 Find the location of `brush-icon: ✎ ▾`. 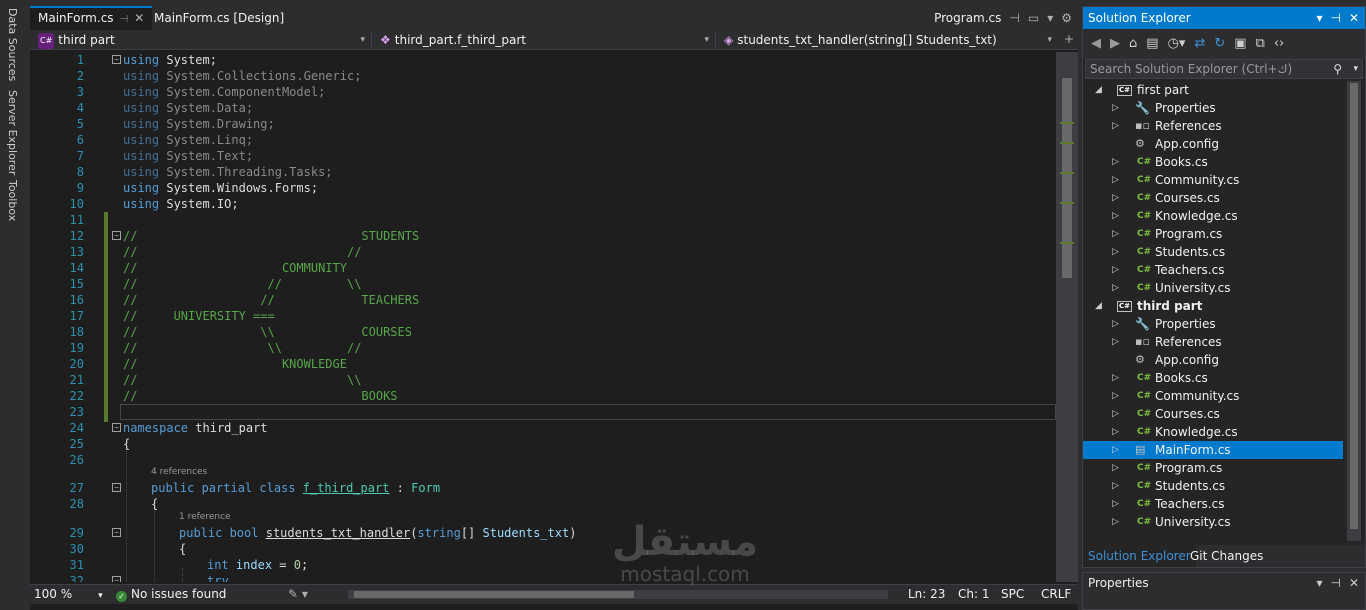

brush-icon: ✎ ▾ is located at coordinates (298, 594).